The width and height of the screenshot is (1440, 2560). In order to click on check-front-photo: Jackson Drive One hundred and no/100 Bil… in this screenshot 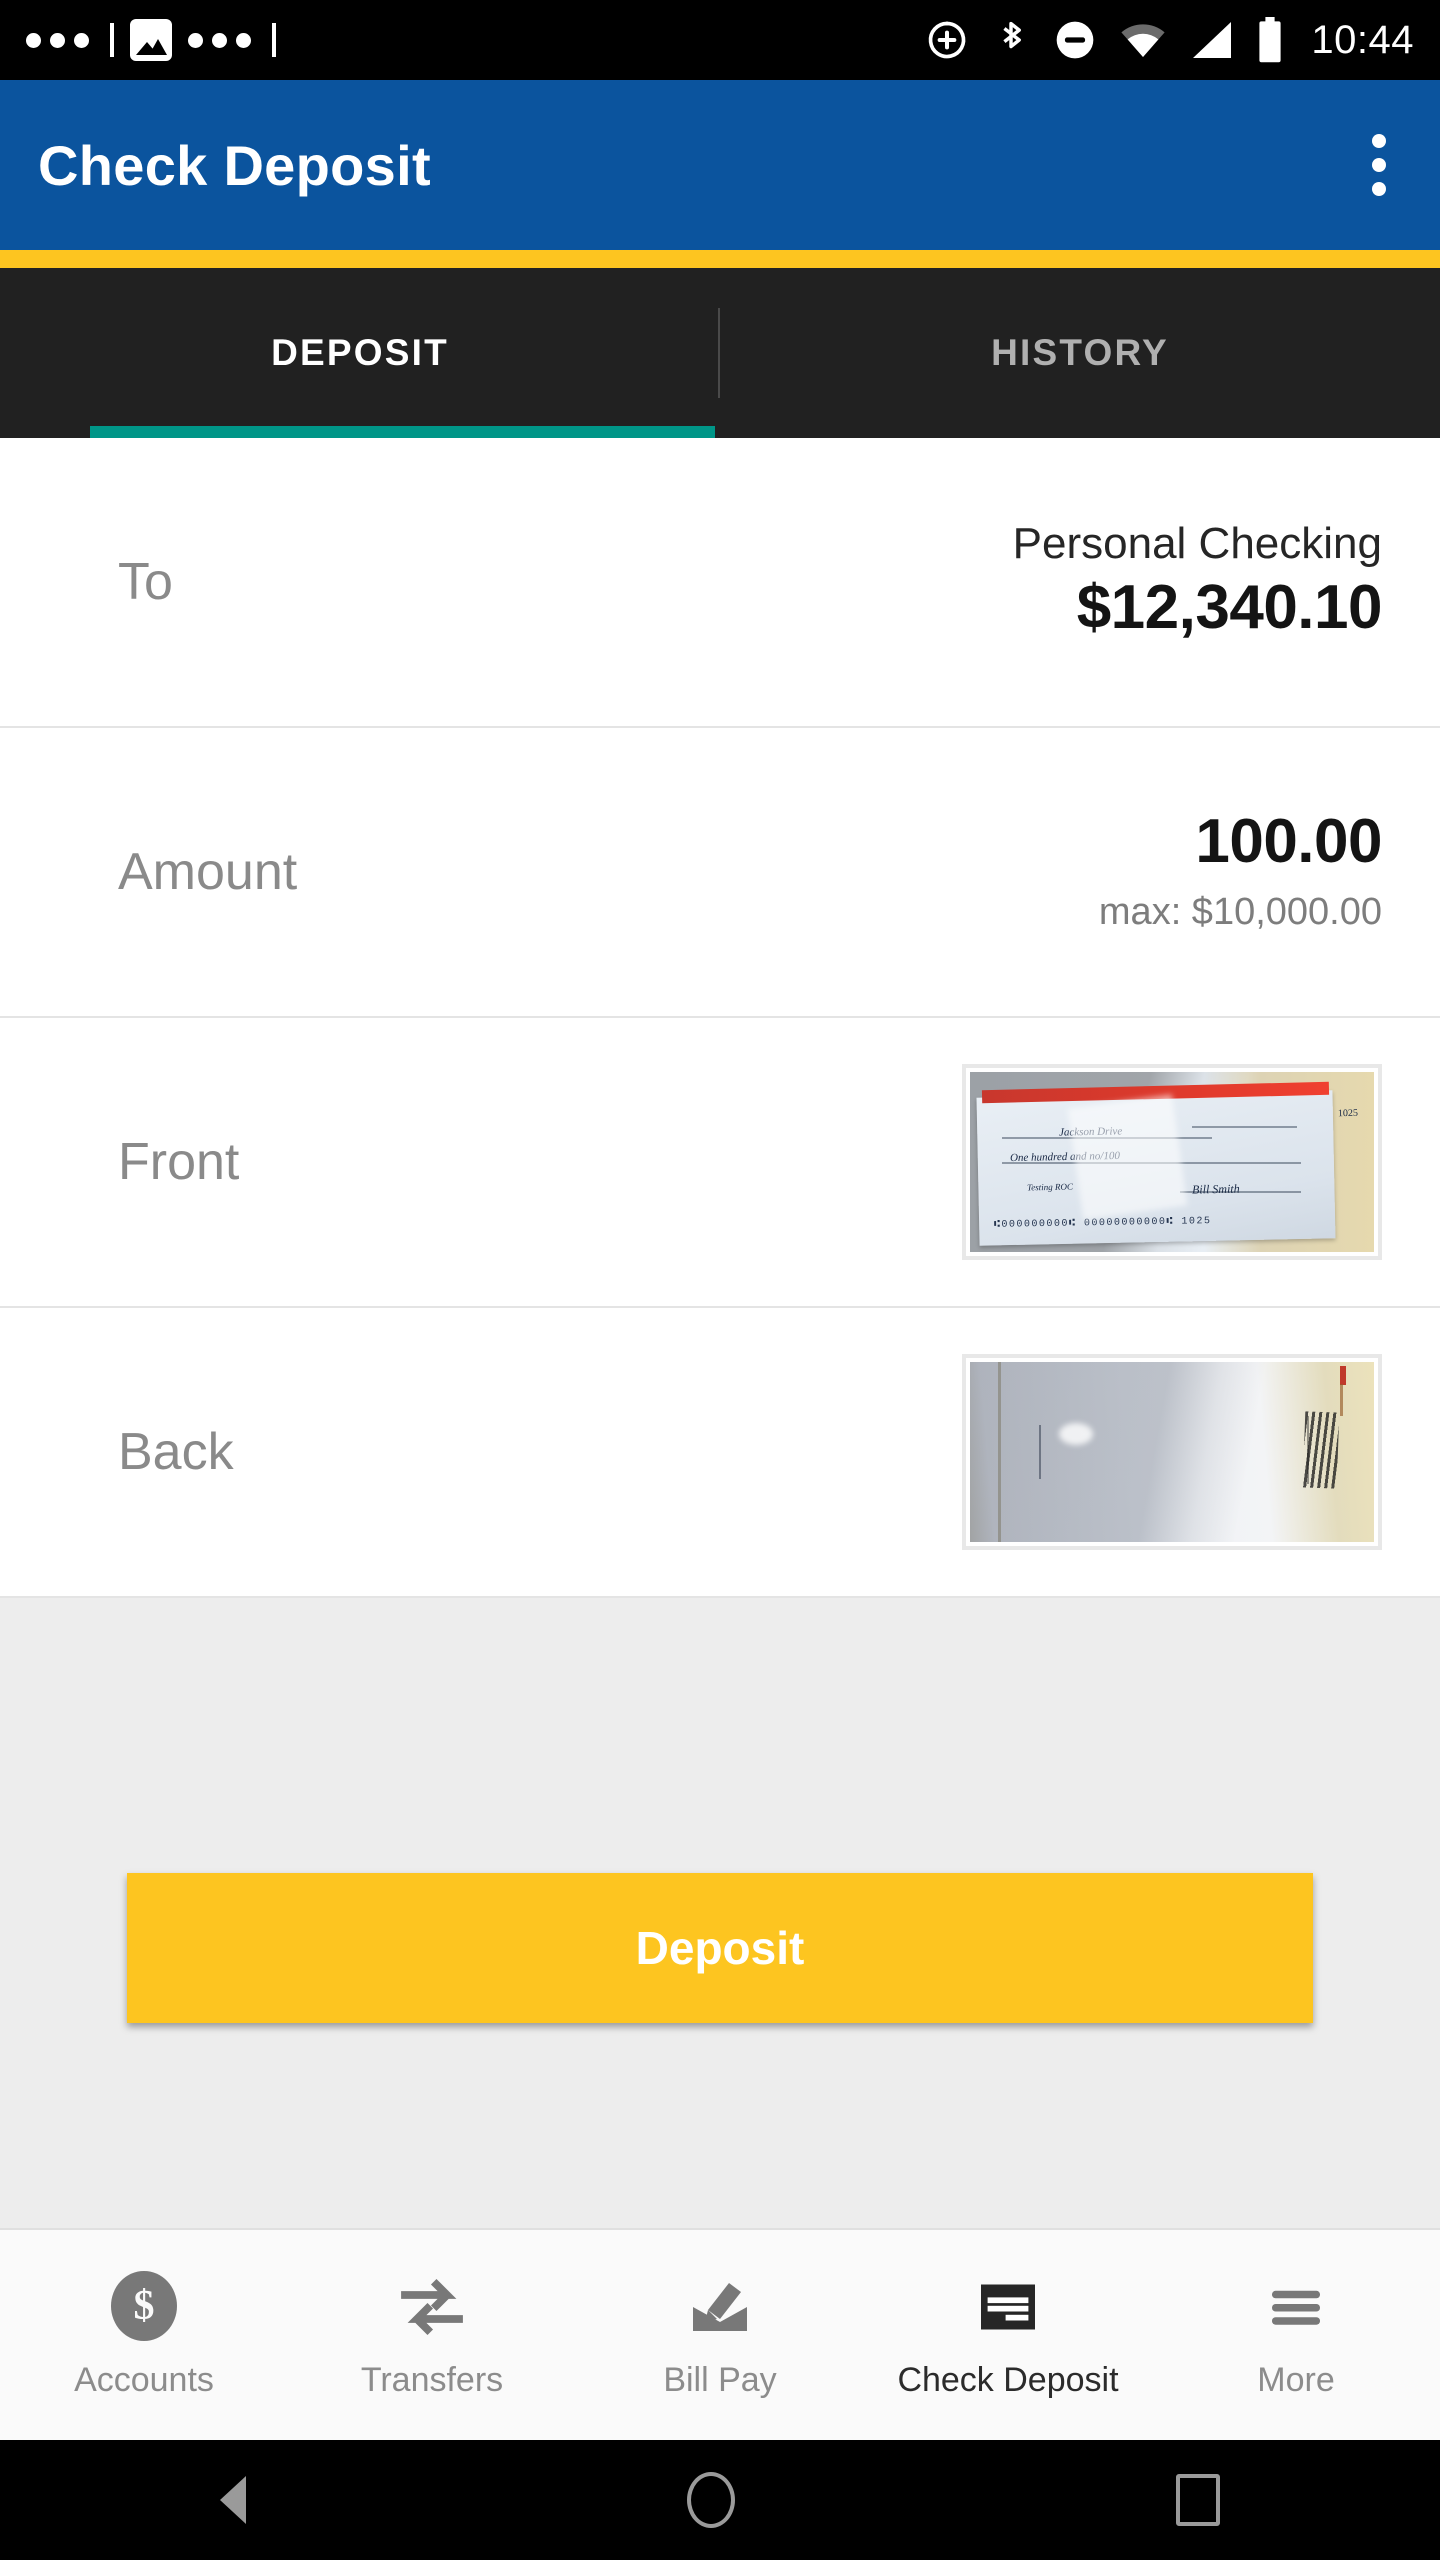, I will do `click(1172, 1162)`.